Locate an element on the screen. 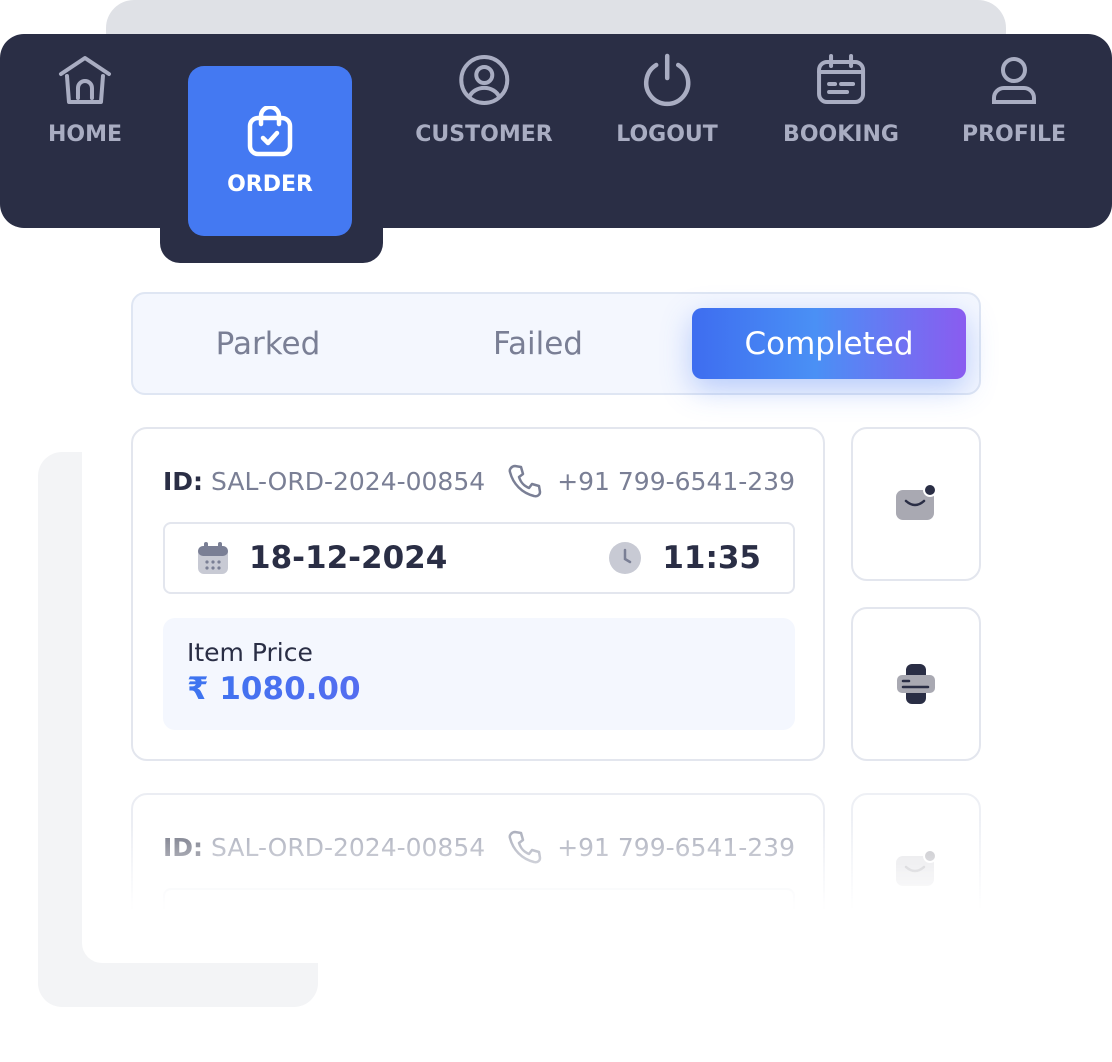 The width and height of the screenshot is (1112, 1062). nav-item-order: ORDER is located at coordinates (270, 151).